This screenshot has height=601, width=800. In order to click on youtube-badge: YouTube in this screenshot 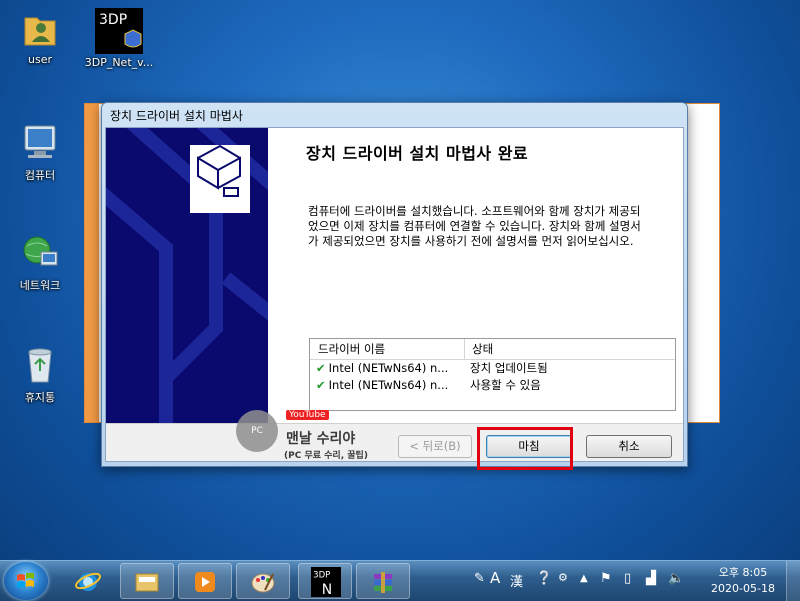, I will do `click(307, 415)`.